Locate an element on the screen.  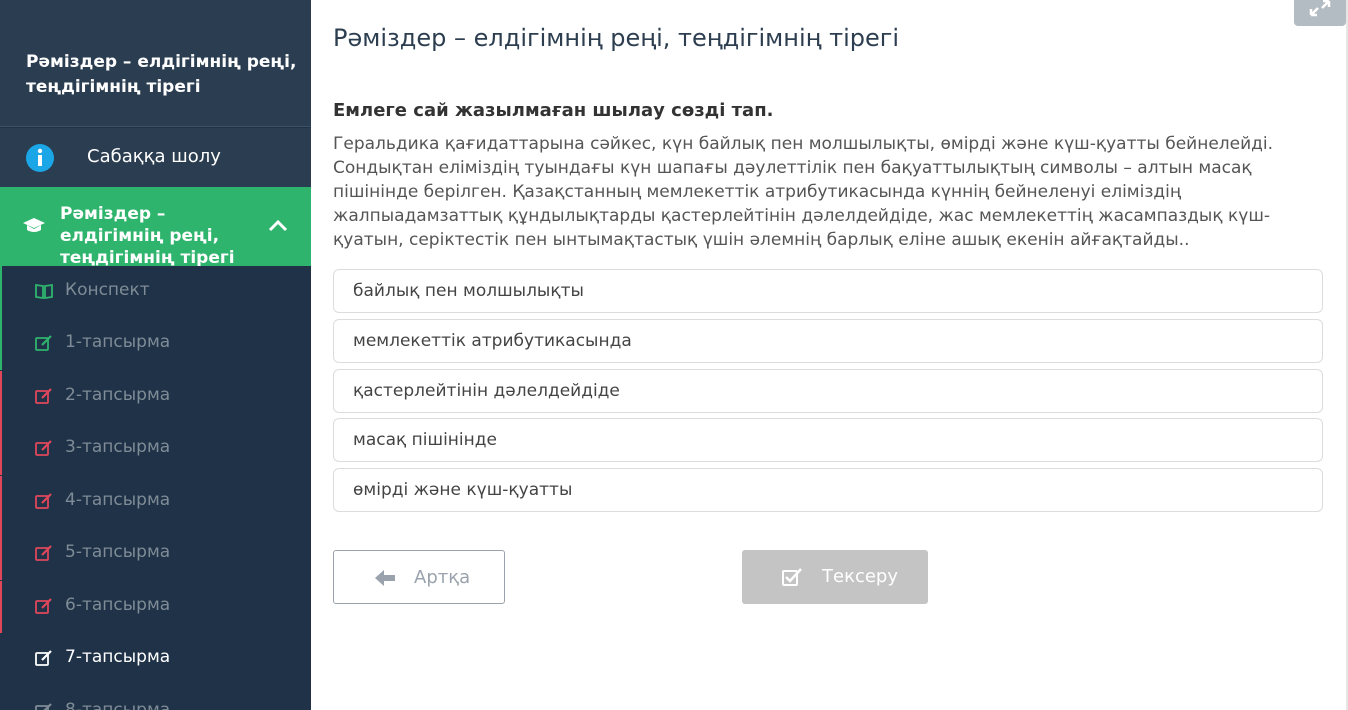
sidebar-item-task-1: 1-тапсырма is located at coordinates (155, 344).